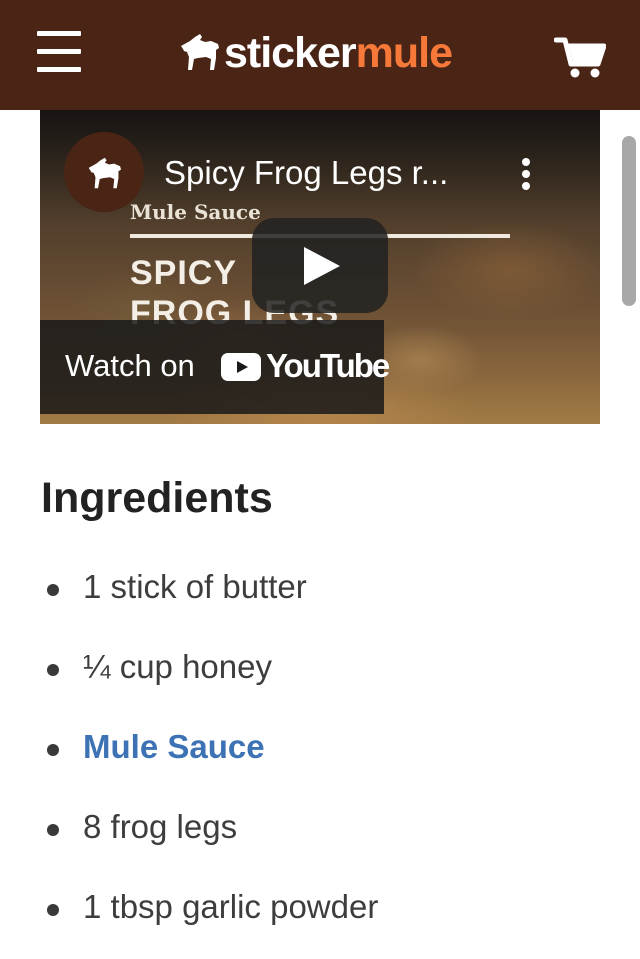  I want to click on watch-on-youtube-button: Watch on YouTube, so click(215, 367).